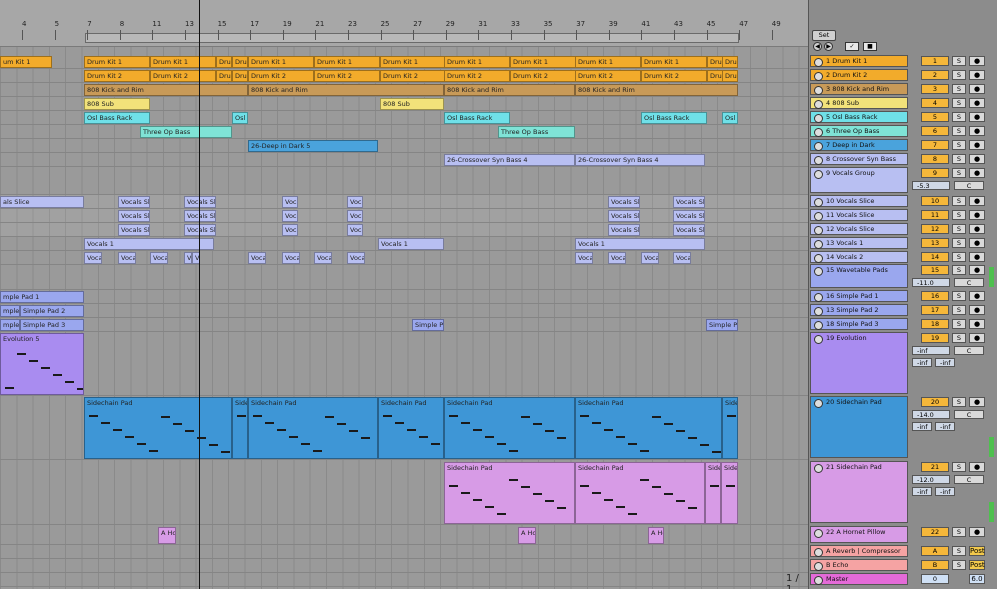 Image resolution: width=997 pixels, height=589 pixels. Describe the element at coordinates (346, 90) in the screenshot. I see `clip: 808 Kick and Rim` at that location.